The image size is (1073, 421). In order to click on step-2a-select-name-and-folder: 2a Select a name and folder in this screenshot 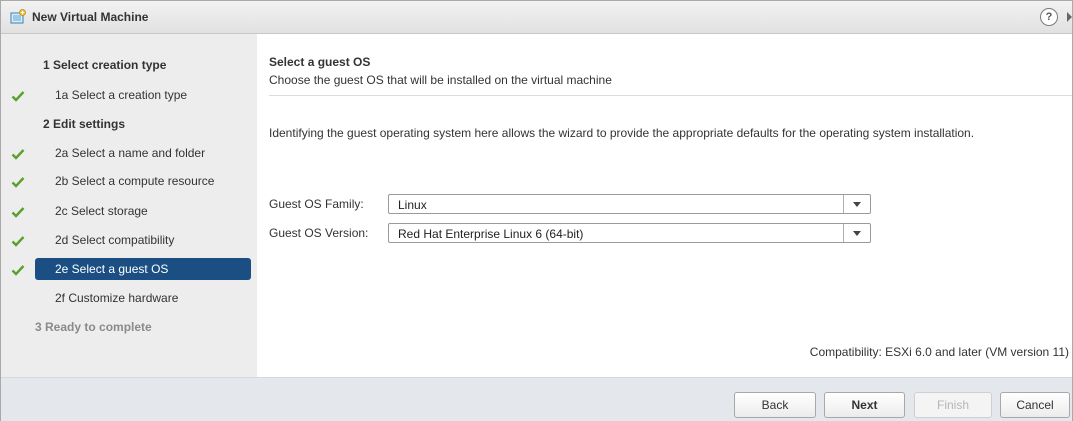, I will do `click(143, 153)`.